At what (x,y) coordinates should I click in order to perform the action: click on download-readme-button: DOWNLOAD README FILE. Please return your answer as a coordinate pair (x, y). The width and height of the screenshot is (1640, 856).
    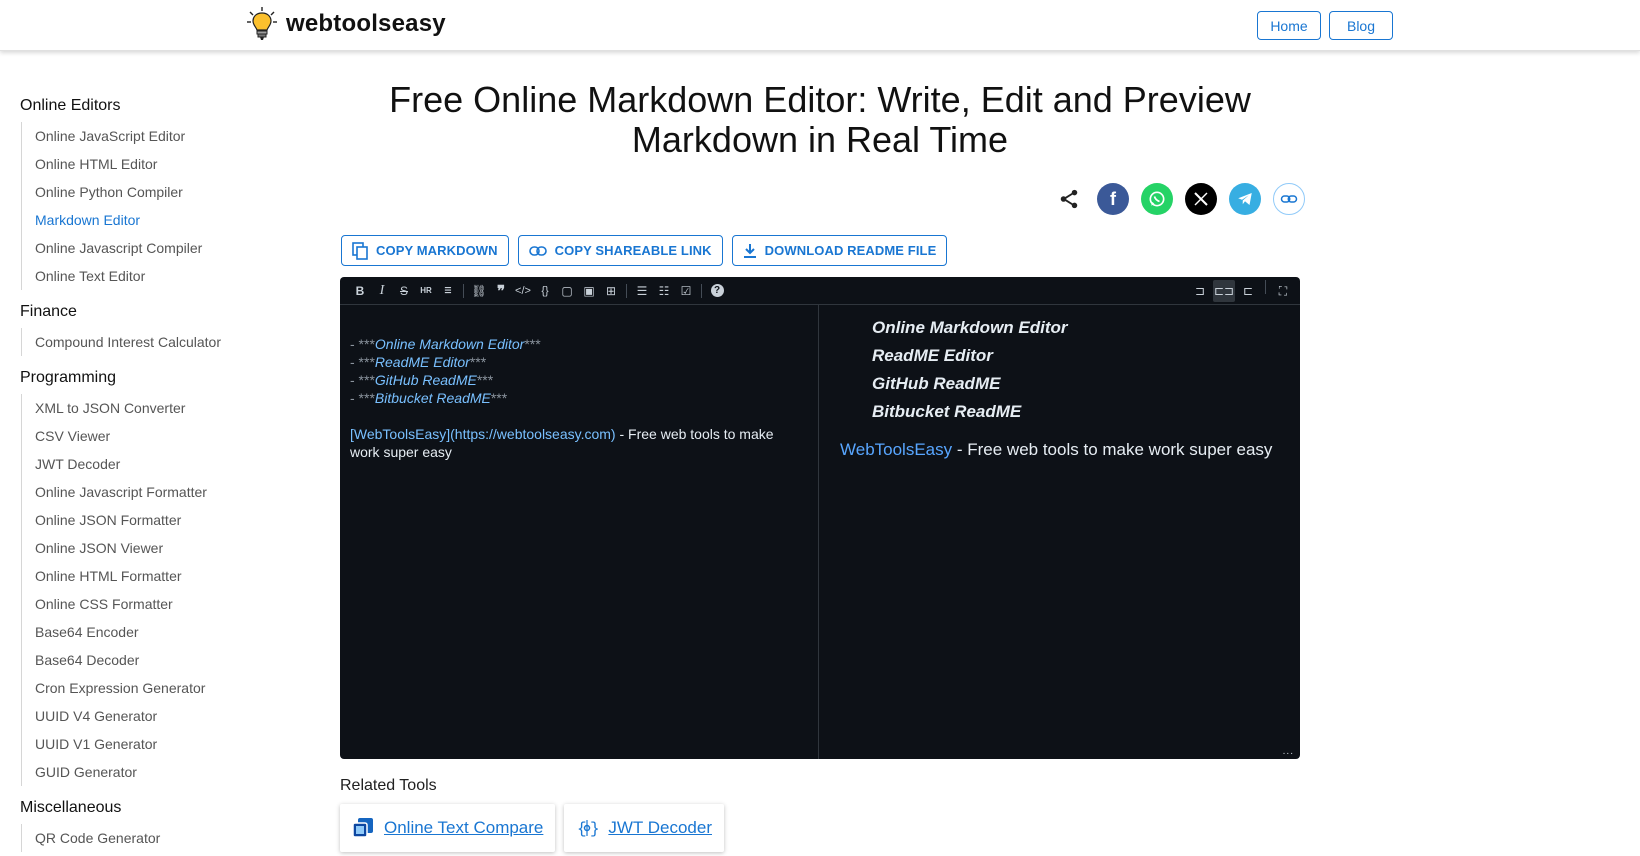
    Looking at the image, I should click on (839, 250).